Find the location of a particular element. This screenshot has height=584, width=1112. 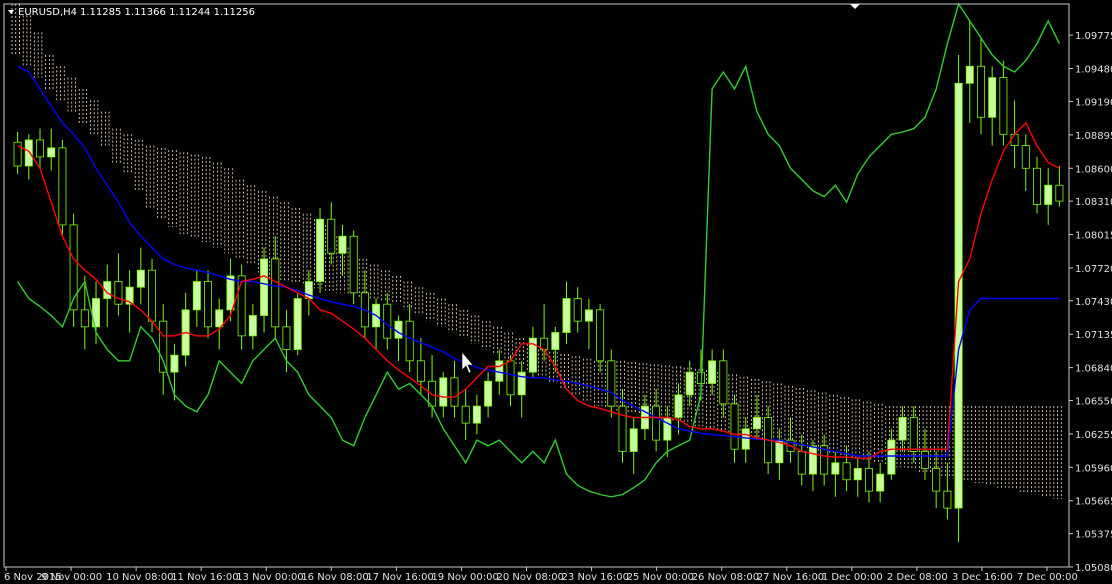

y-tick-label: 1.05665 is located at coordinates (1093, 502).